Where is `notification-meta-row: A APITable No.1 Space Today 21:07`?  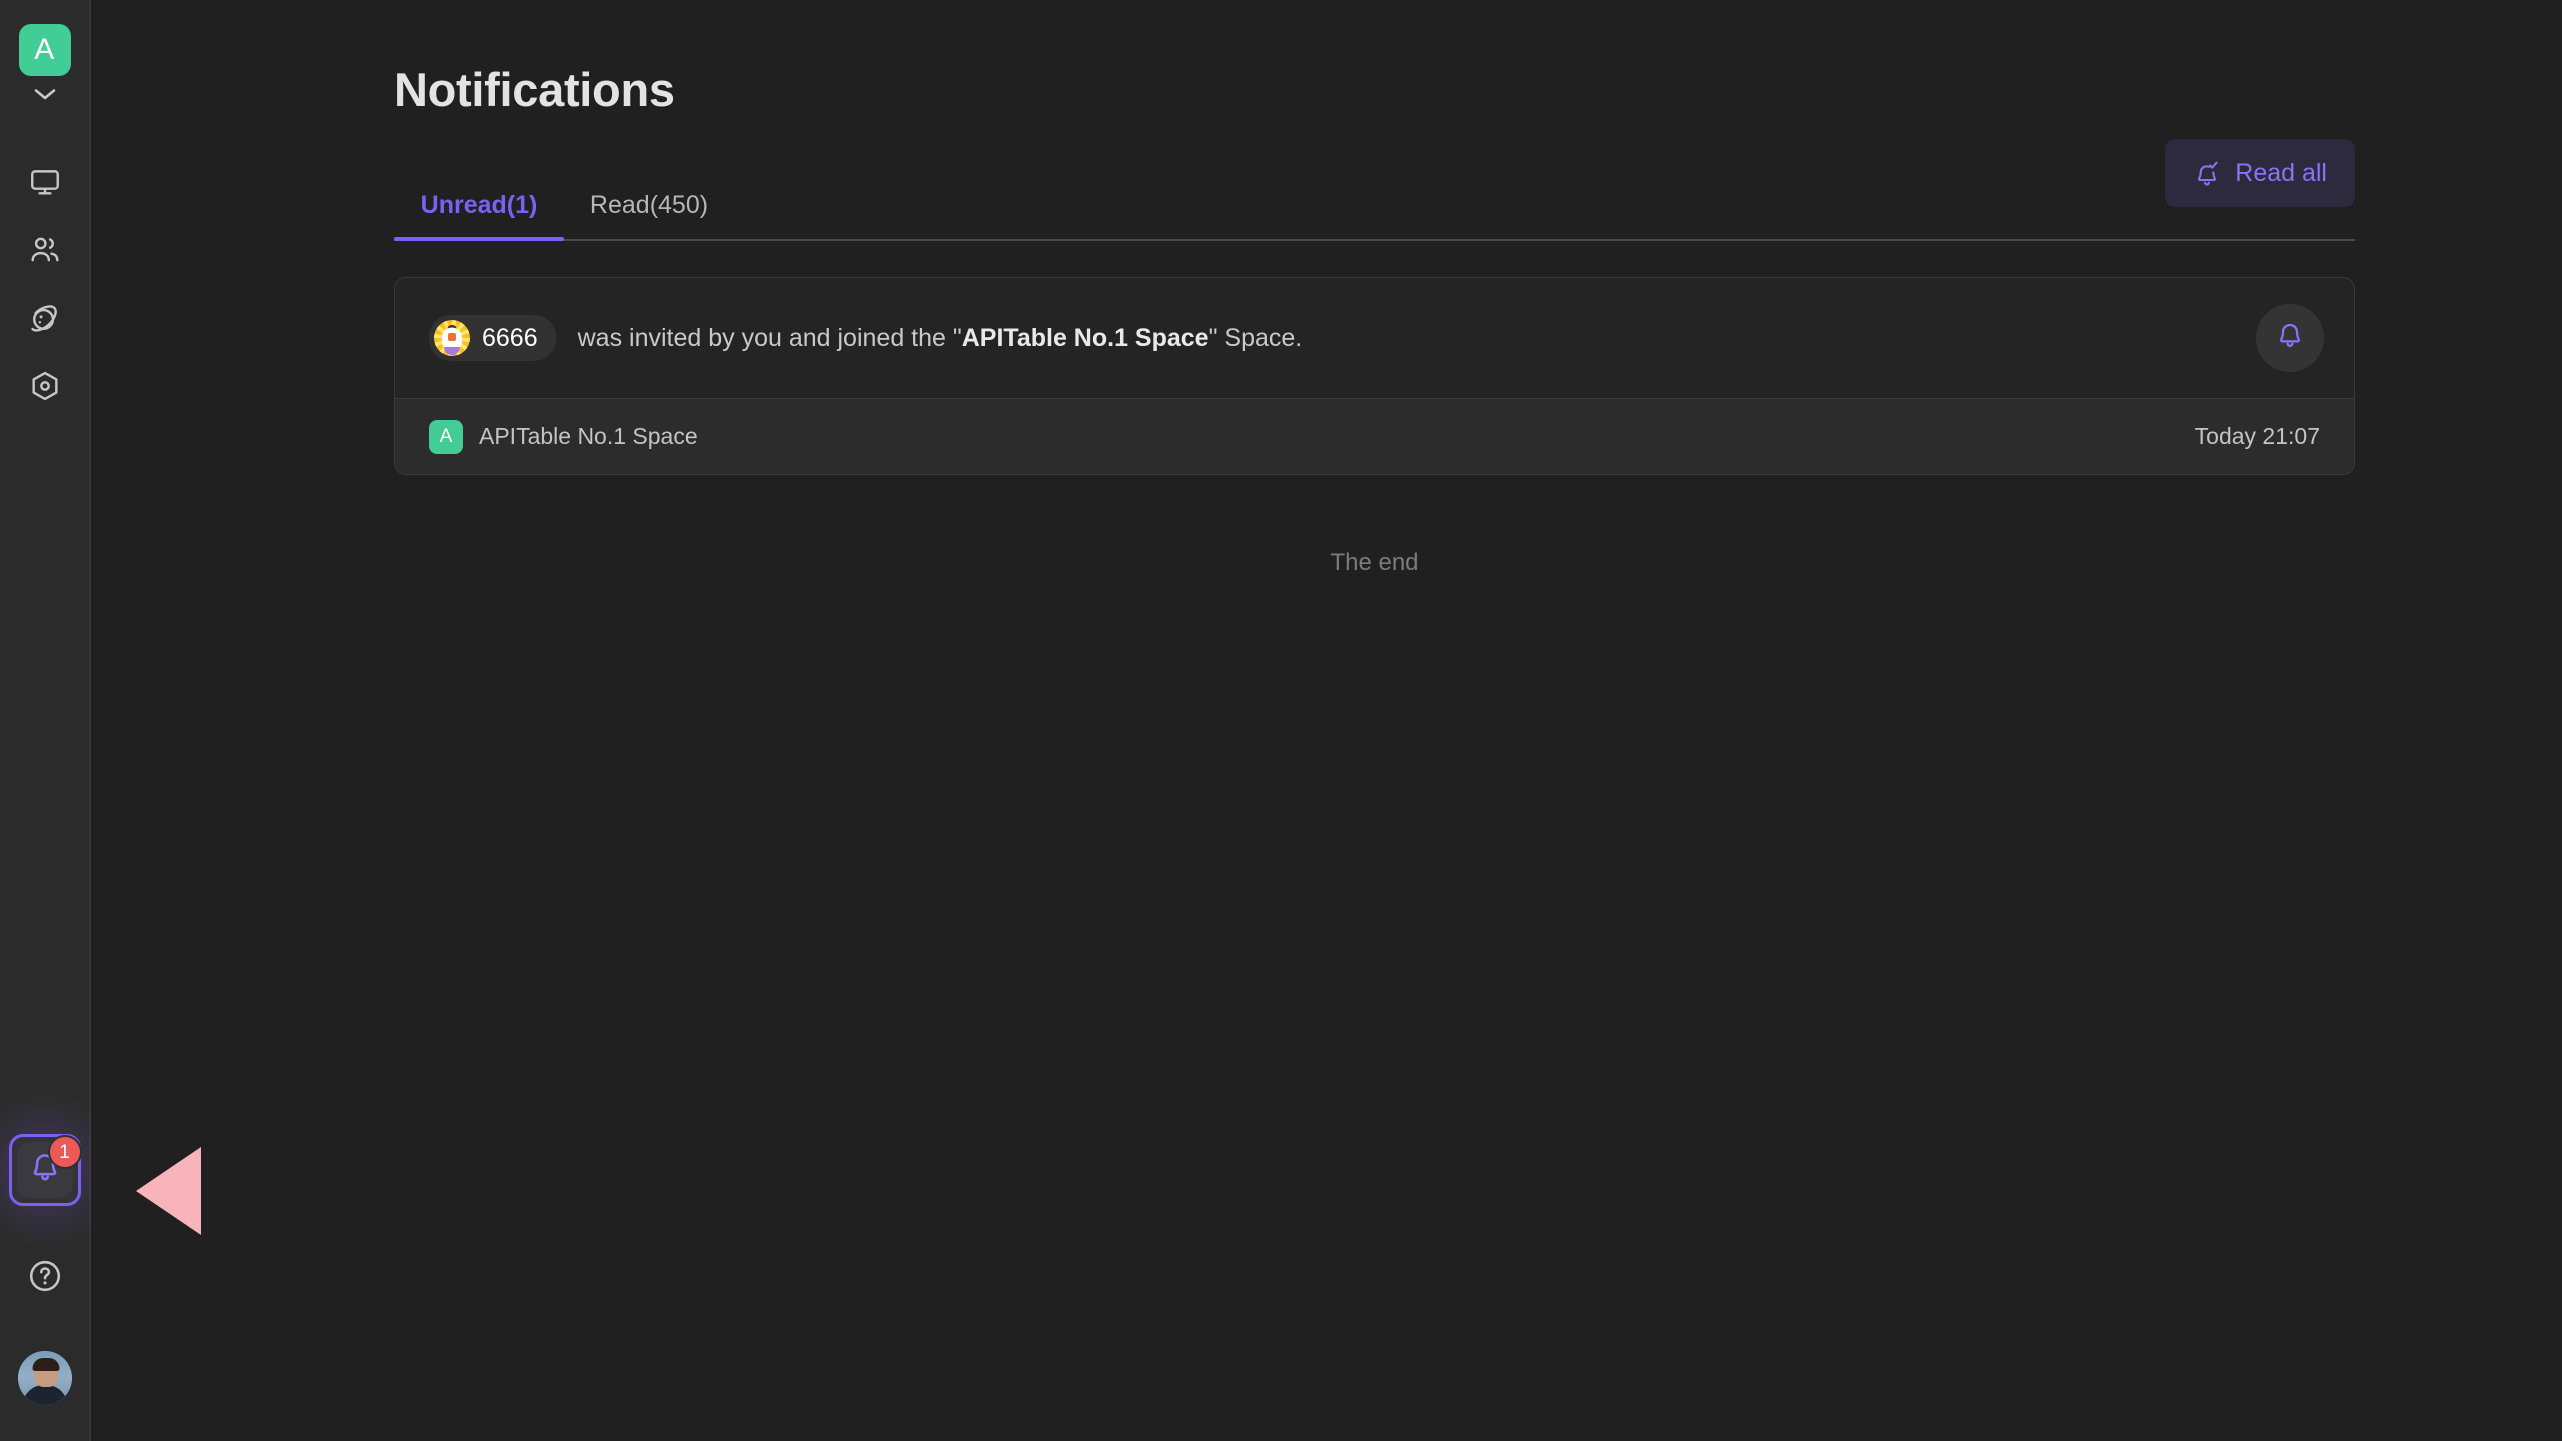 notification-meta-row: A APITable No.1 Space Today 21:07 is located at coordinates (1374, 436).